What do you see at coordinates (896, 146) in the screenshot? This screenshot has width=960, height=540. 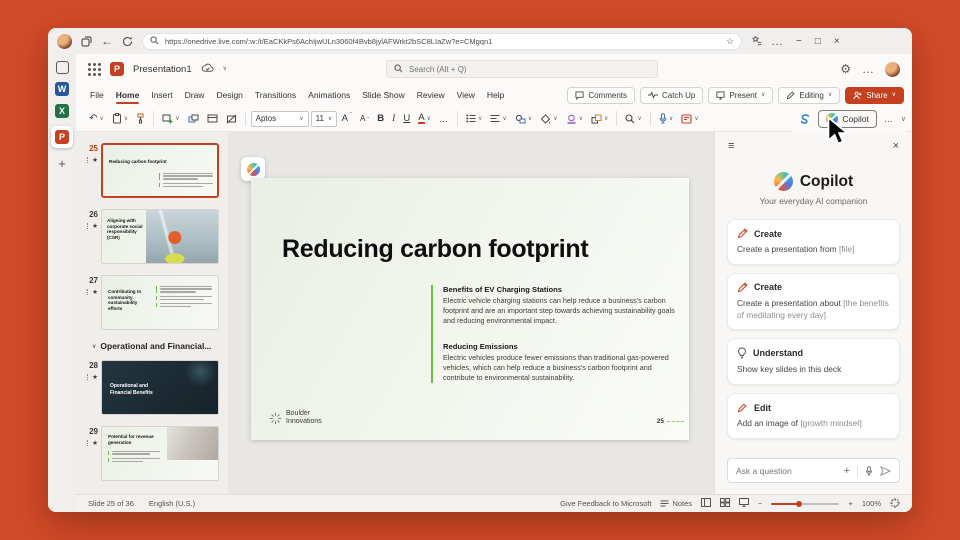 I see `panel-close-icon: ×` at bounding box center [896, 146].